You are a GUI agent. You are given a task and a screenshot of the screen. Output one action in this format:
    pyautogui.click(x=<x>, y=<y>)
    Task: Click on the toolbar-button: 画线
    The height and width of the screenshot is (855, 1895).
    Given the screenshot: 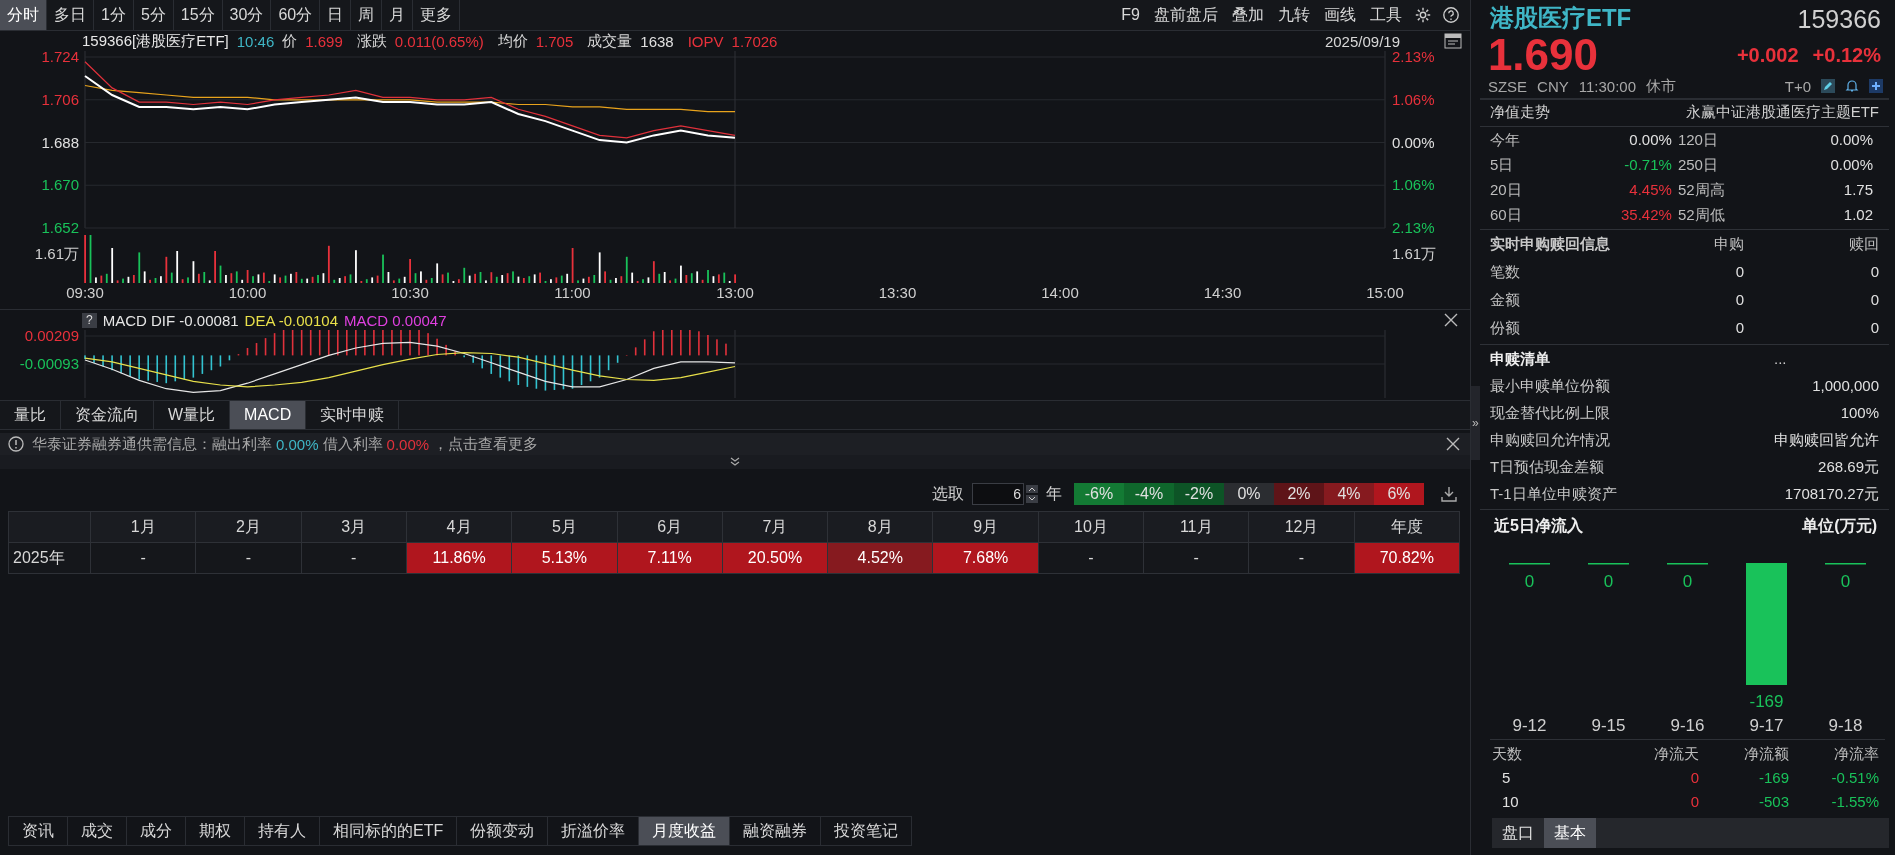 What is the action you would take?
    pyautogui.click(x=1340, y=15)
    